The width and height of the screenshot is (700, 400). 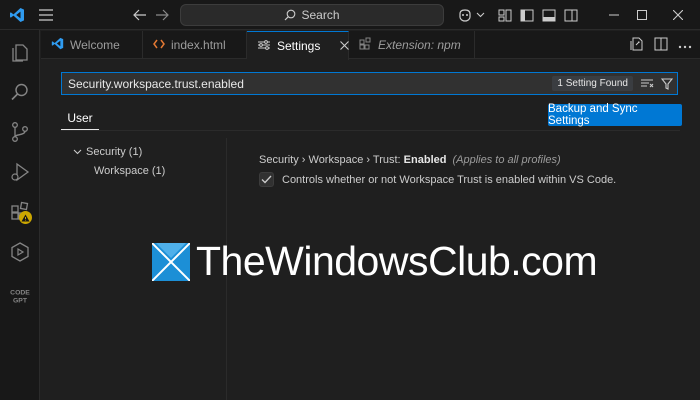 What do you see at coordinates (95, 45) in the screenshot?
I see `tab-label: Welcome` at bounding box center [95, 45].